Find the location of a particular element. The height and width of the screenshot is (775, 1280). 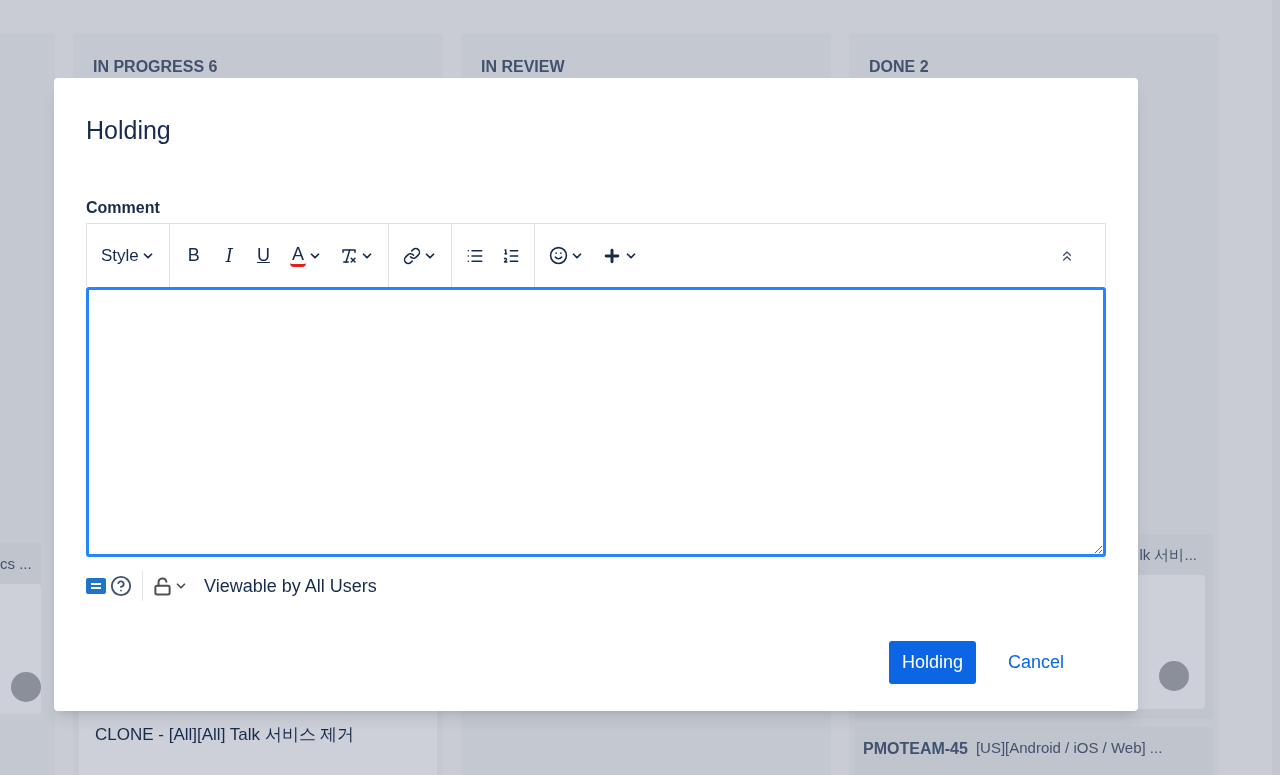

visibility-dropdown is located at coordinates (170, 586).